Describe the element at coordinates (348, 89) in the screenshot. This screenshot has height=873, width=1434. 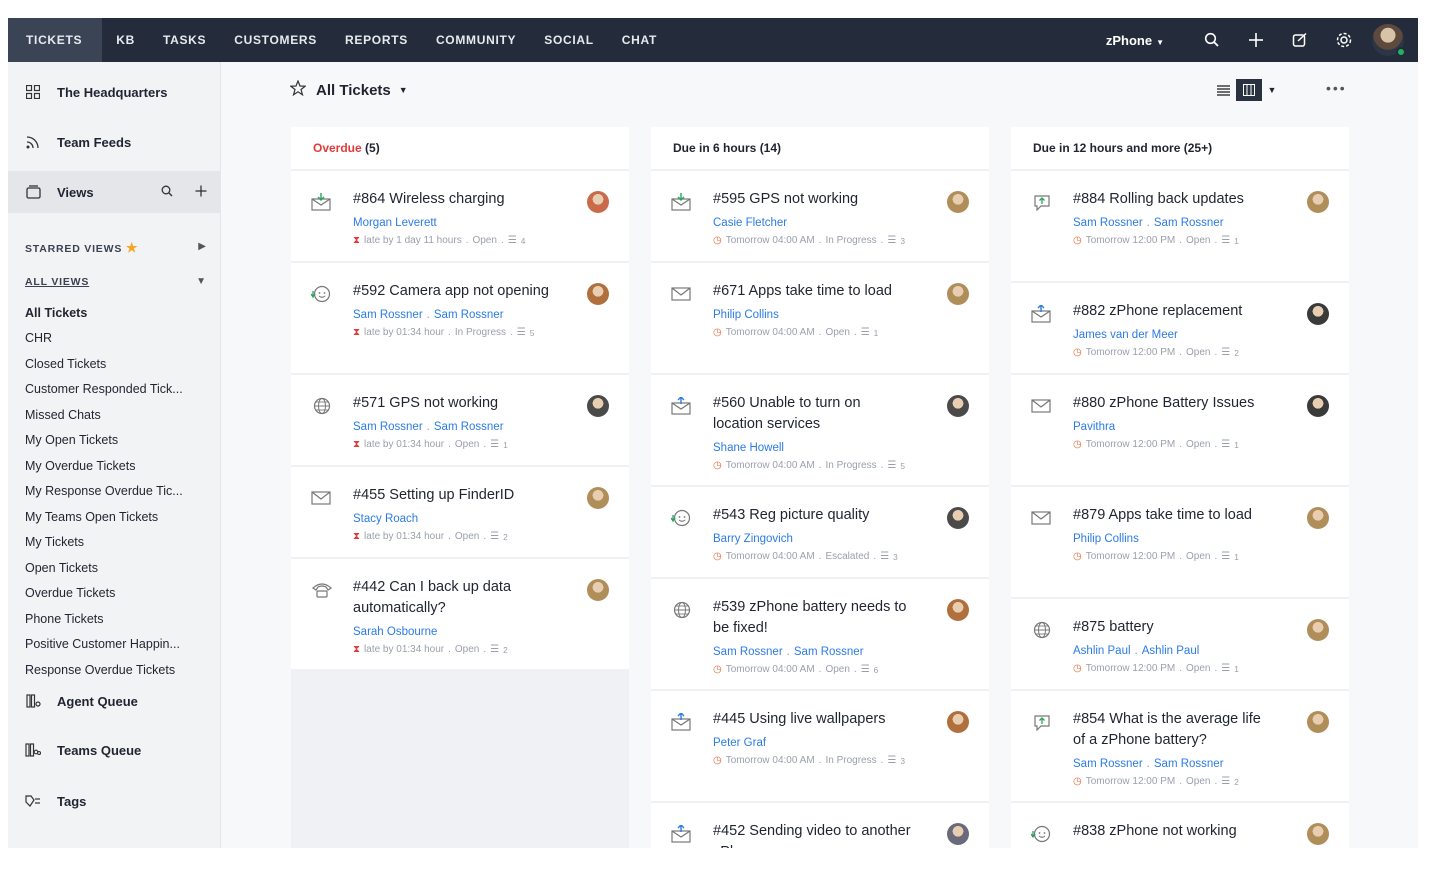
I see `view-title: All Tickets ▼` at that location.